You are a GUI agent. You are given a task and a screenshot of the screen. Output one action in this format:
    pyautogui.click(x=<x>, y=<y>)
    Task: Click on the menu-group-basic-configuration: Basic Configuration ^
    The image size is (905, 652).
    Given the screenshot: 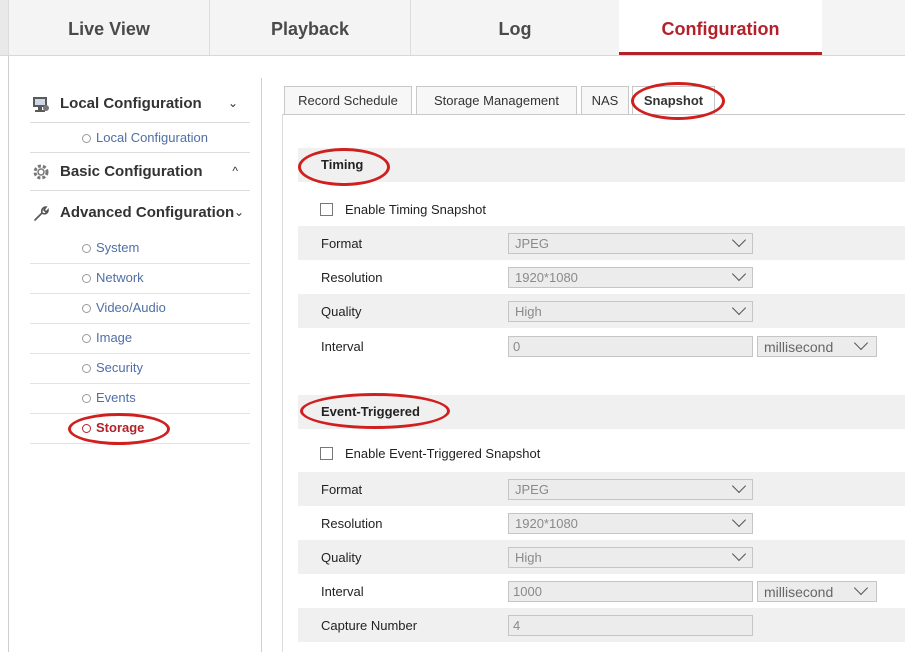 What is the action you would take?
    pyautogui.click(x=140, y=172)
    